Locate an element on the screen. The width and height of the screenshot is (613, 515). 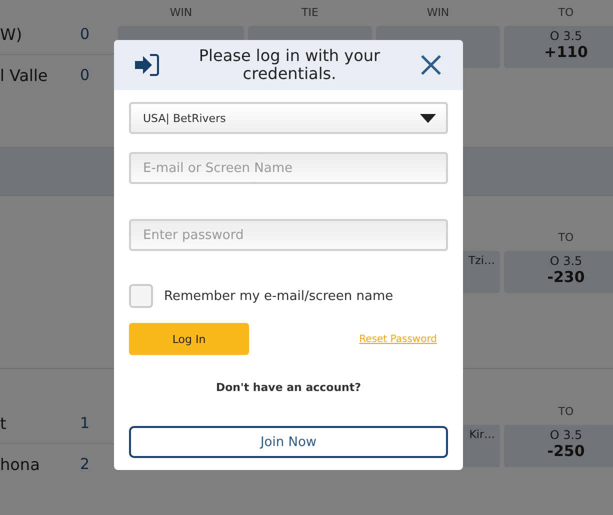
team-name: W) is located at coordinates (12, 34).